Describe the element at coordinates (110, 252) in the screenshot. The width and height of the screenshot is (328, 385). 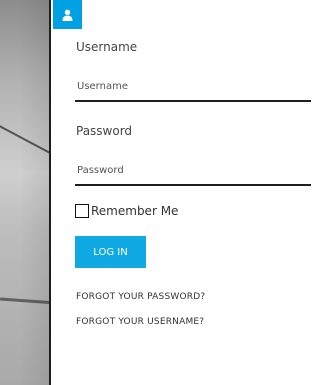
I see `login-button: LOG IN` at that location.